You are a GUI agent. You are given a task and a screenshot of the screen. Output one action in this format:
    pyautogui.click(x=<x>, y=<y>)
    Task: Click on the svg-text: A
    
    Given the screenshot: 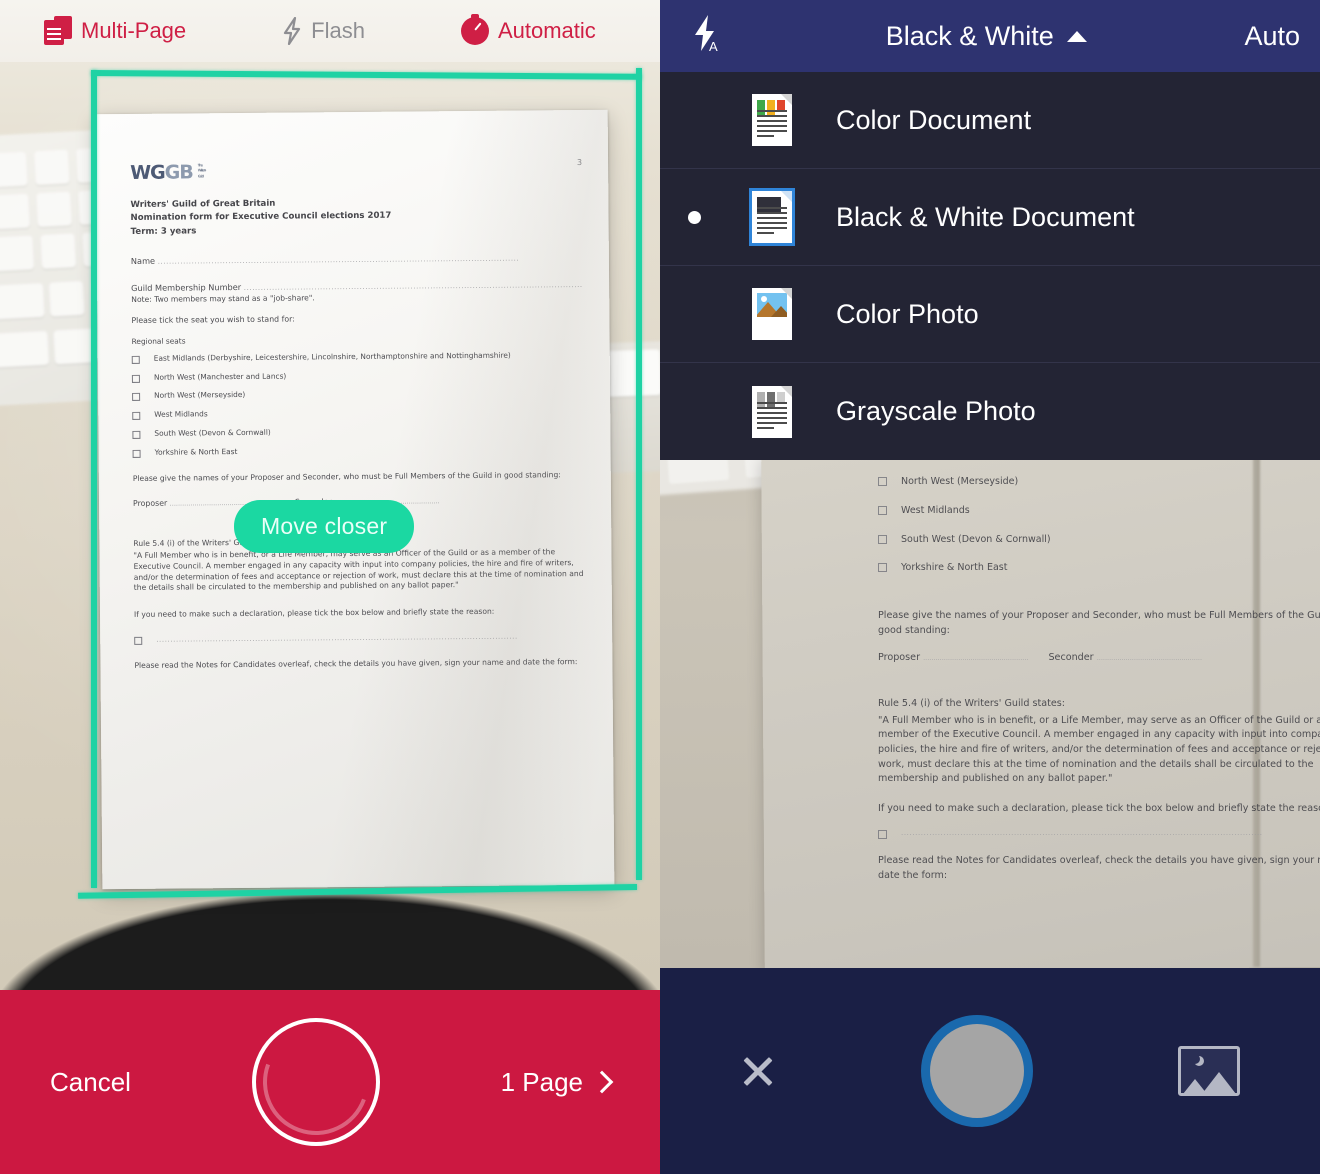 What is the action you would take?
    pyautogui.click(x=713, y=46)
    